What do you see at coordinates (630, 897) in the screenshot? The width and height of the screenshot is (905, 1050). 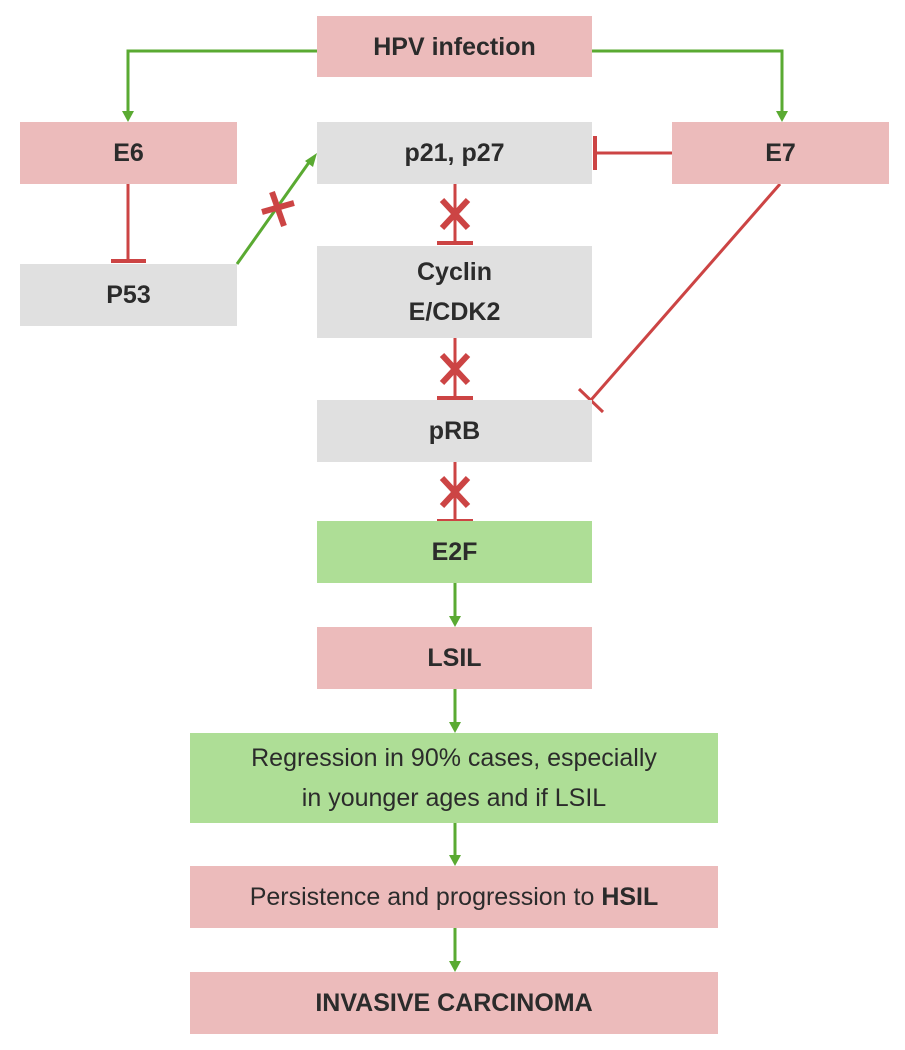 I see `hsil-label: HSIL` at bounding box center [630, 897].